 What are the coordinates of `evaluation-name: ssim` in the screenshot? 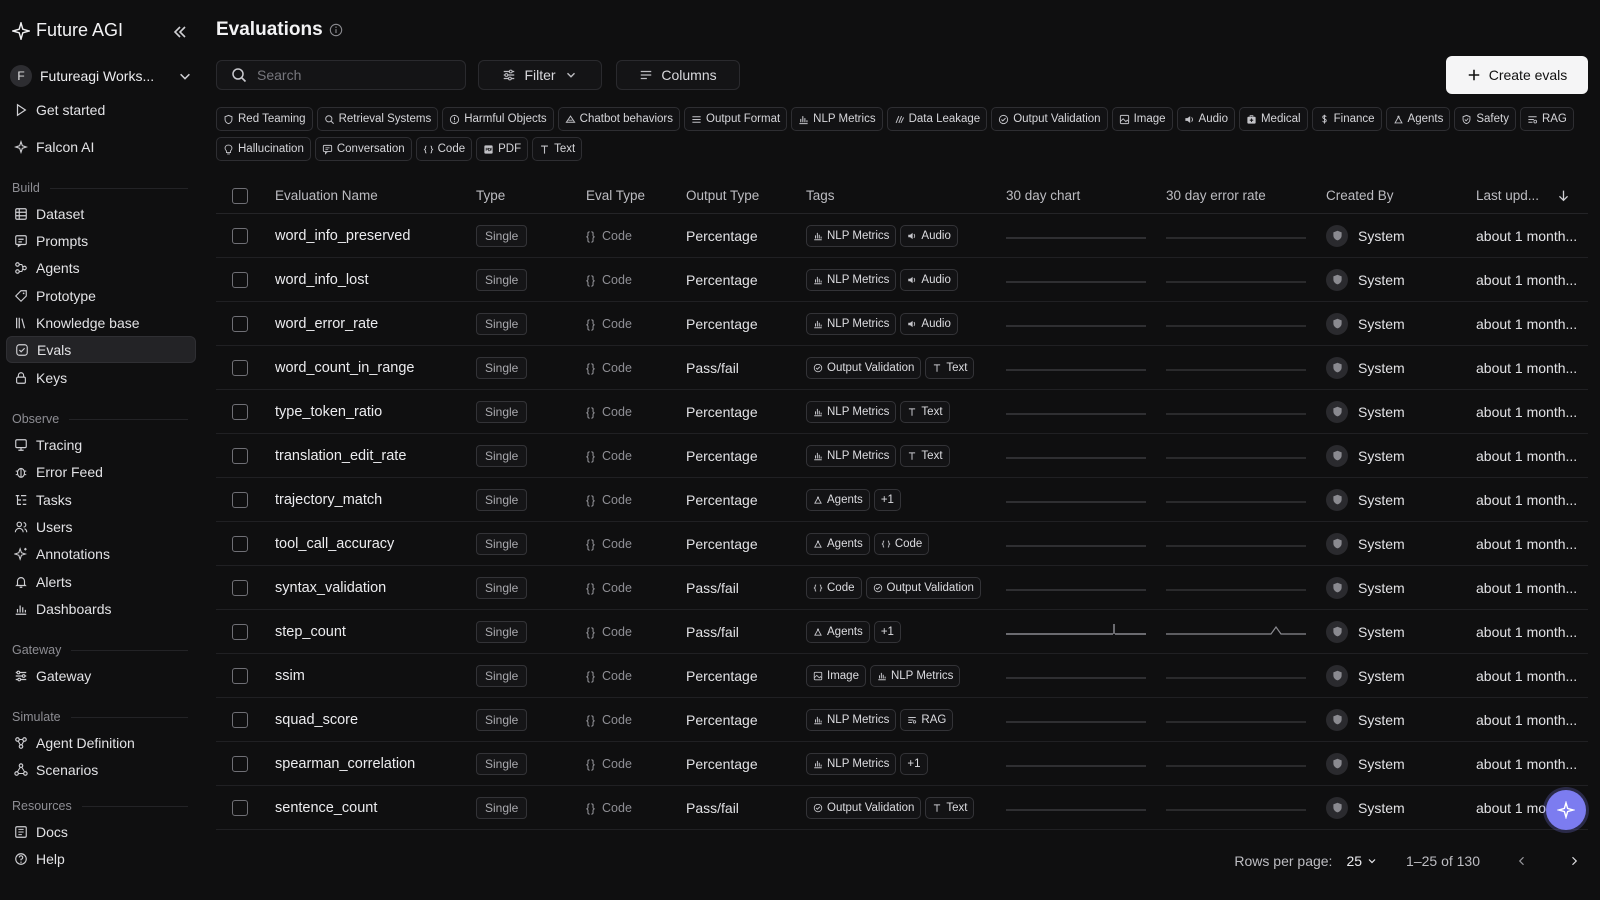 It's located at (290, 675).